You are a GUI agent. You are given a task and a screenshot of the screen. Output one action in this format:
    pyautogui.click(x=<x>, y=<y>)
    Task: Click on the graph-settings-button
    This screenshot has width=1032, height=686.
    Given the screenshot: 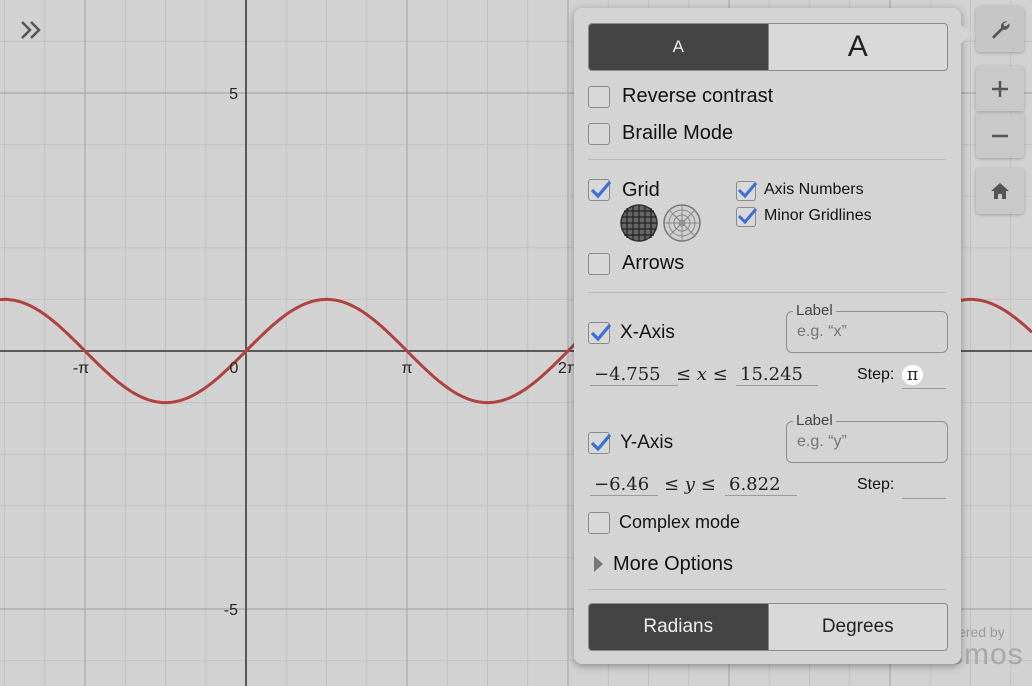 What is the action you would take?
    pyautogui.click(x=1000, y=29)
    